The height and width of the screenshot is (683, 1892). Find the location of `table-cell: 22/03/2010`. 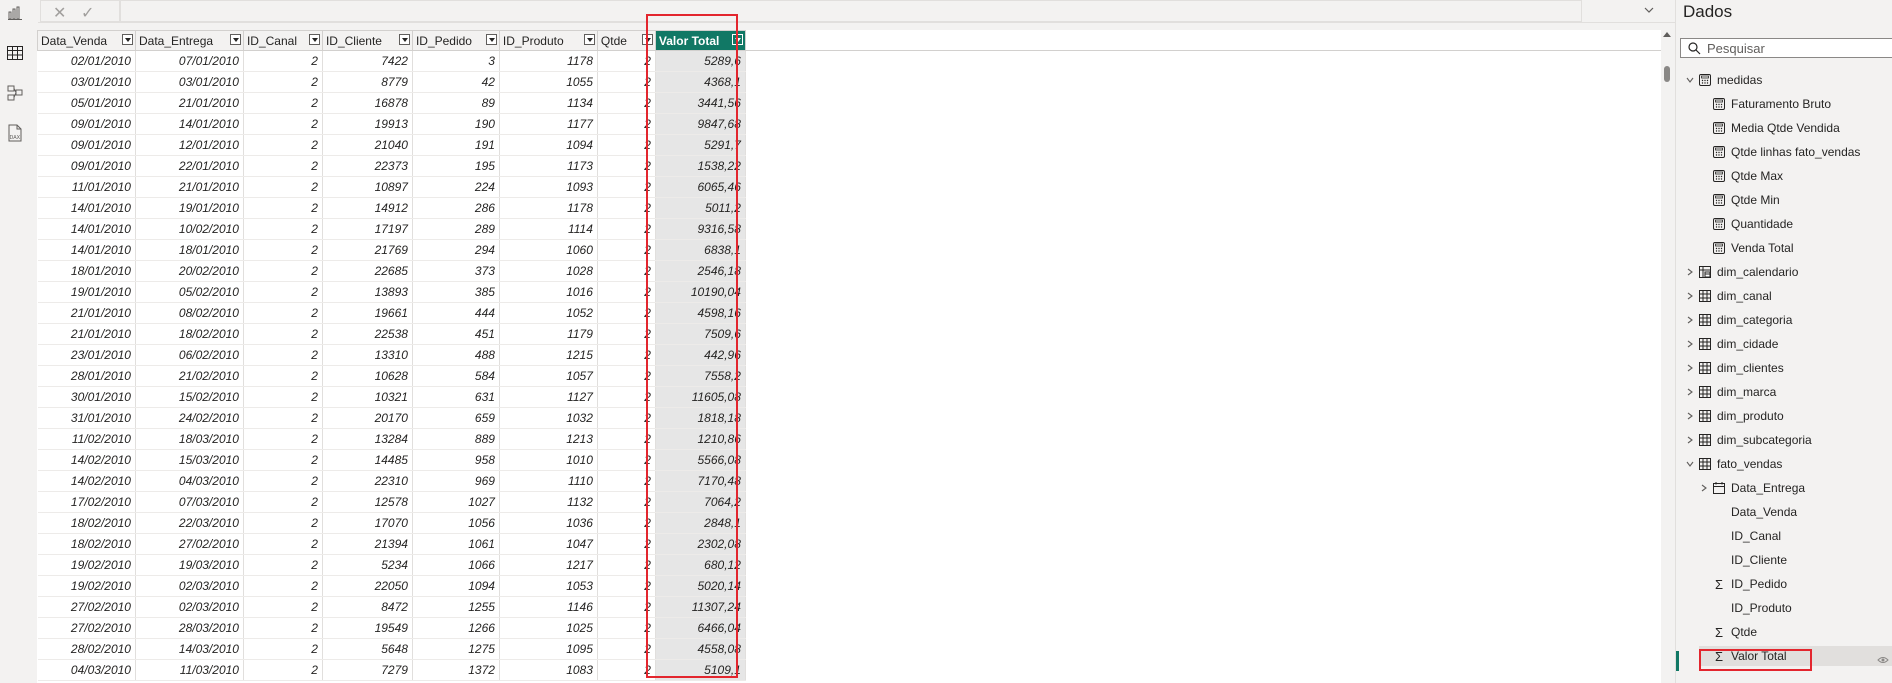

table-cell: 22/03/2010 is located at coordinates (189, 523).